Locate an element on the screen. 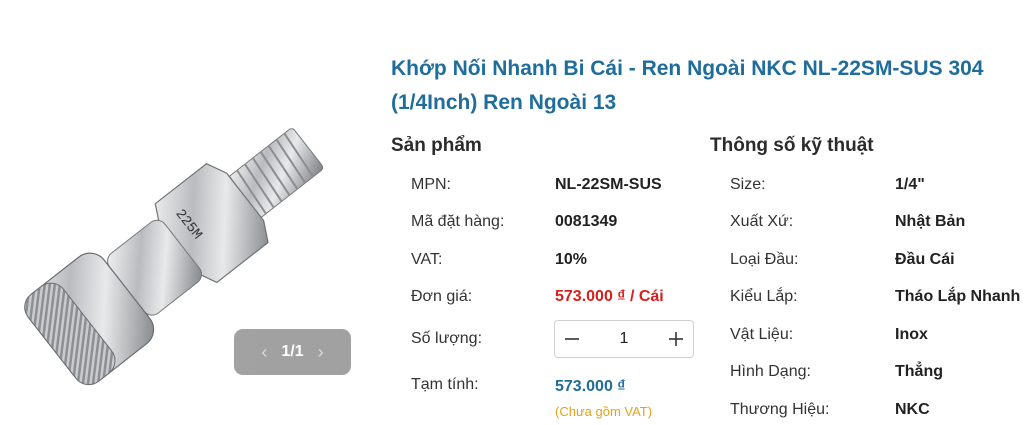 This screenshot has width=1035, height=425. spec-label-size: Size: is located at coordinates (748, 184).